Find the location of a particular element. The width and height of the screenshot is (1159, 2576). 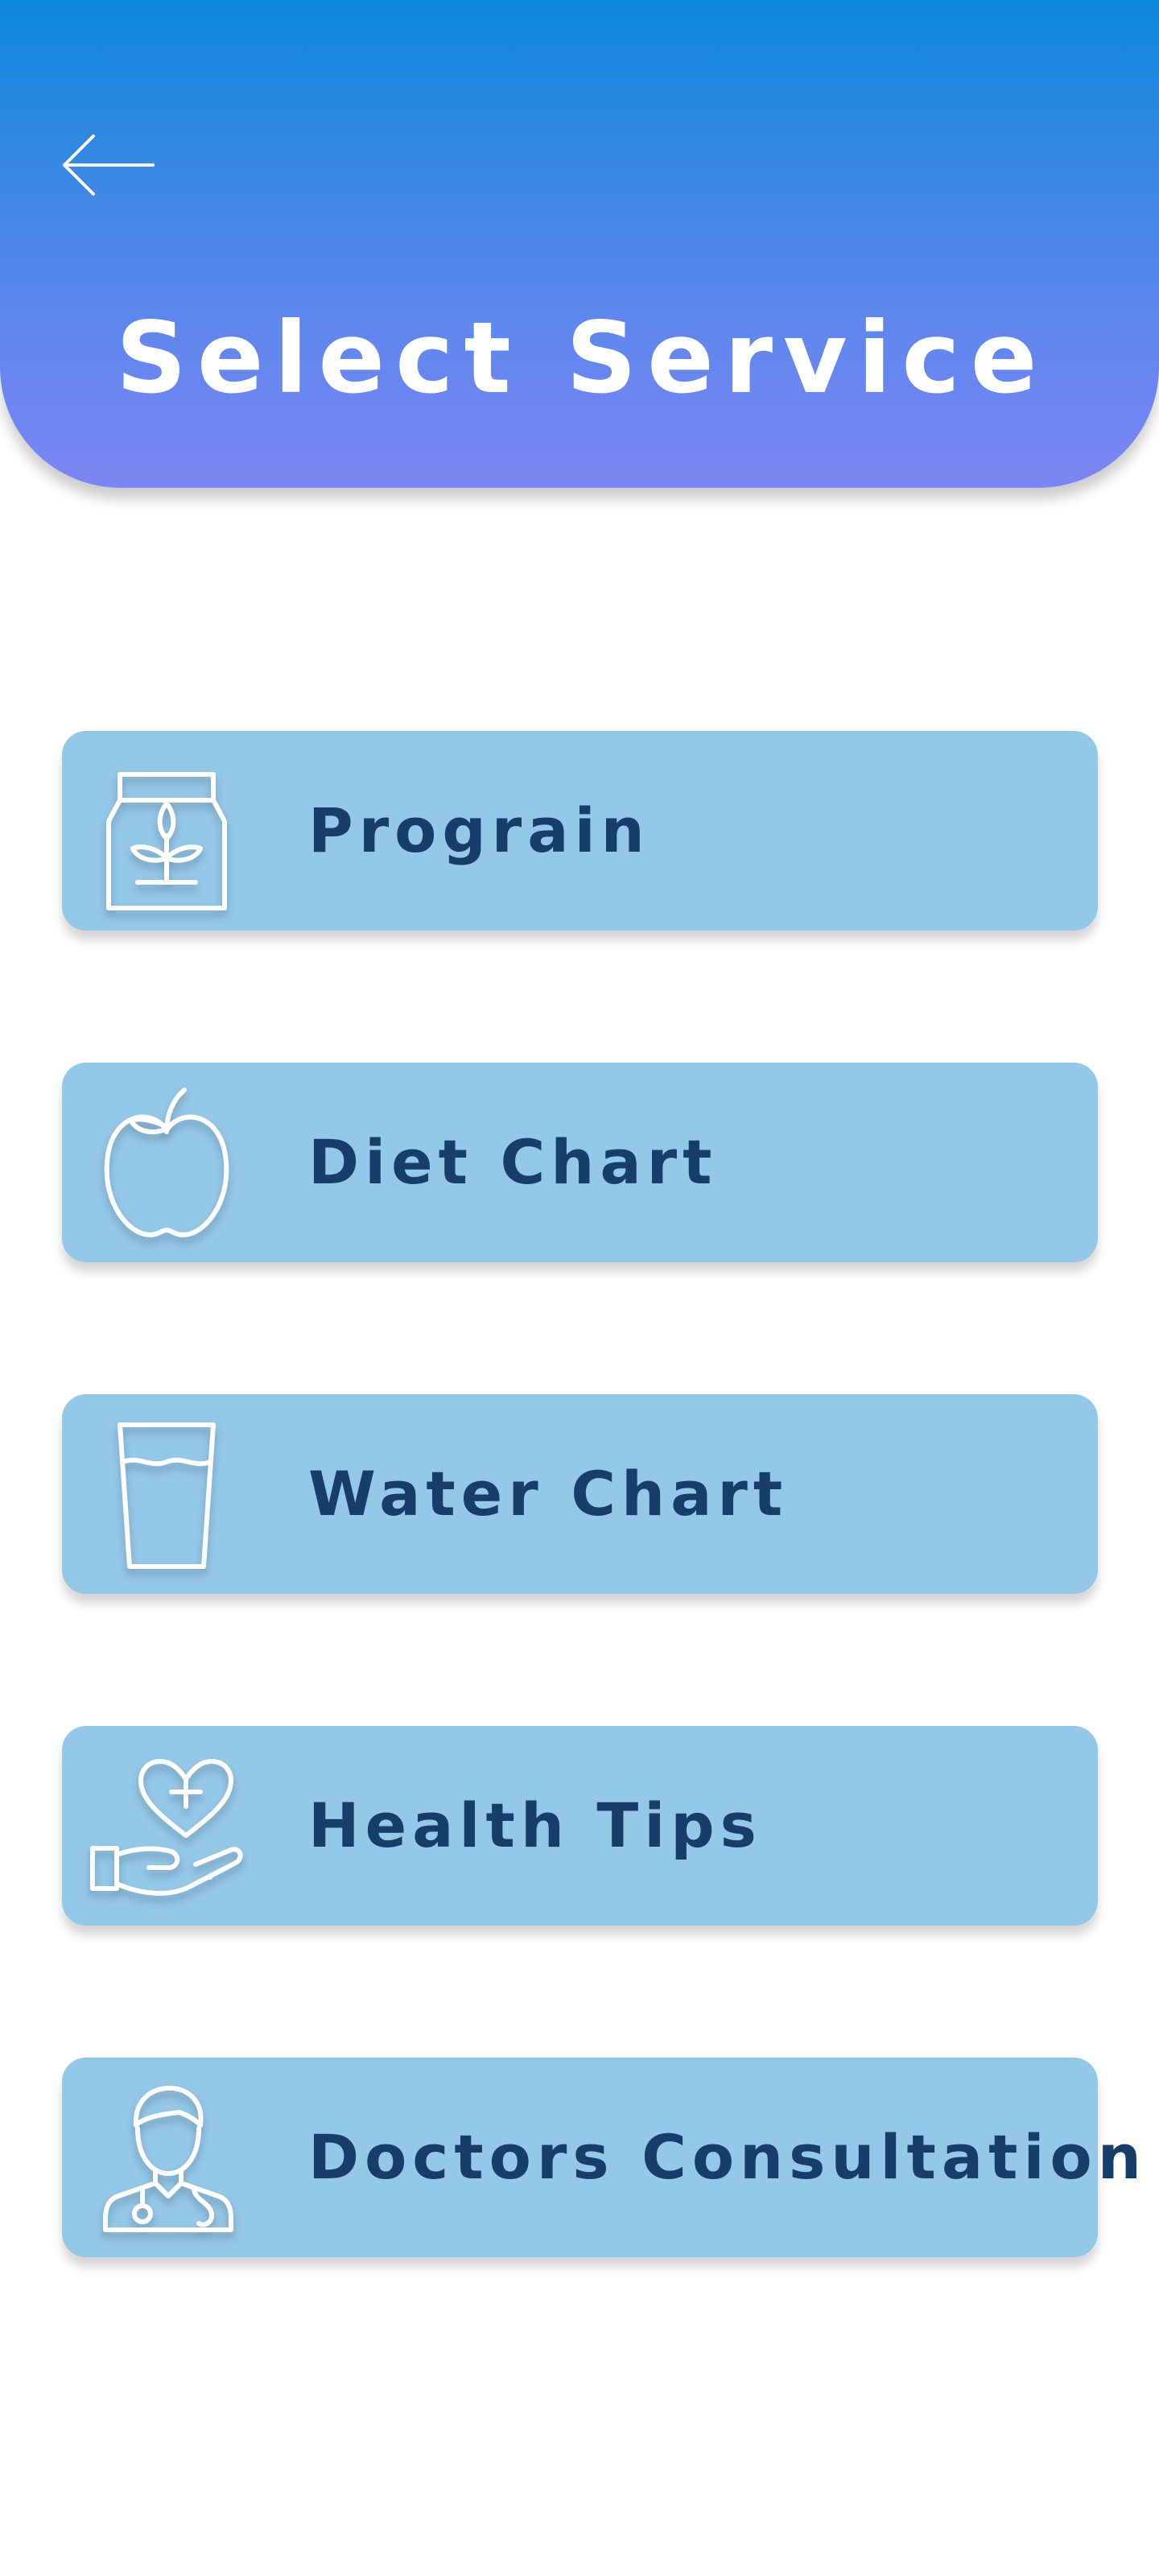

back-arrow-icon is located at coordinates (109, 165).